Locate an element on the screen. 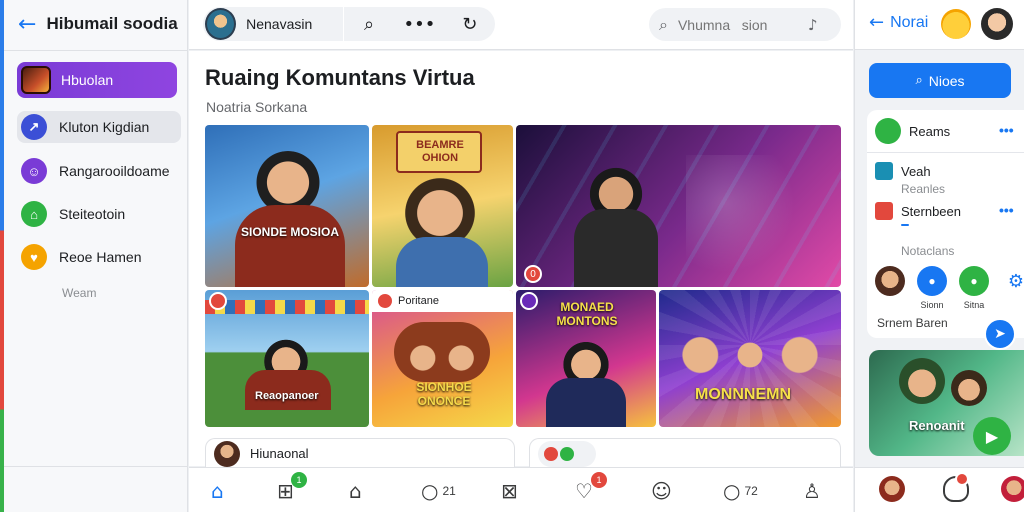  tile-badge is located at coordinates (385, 301).